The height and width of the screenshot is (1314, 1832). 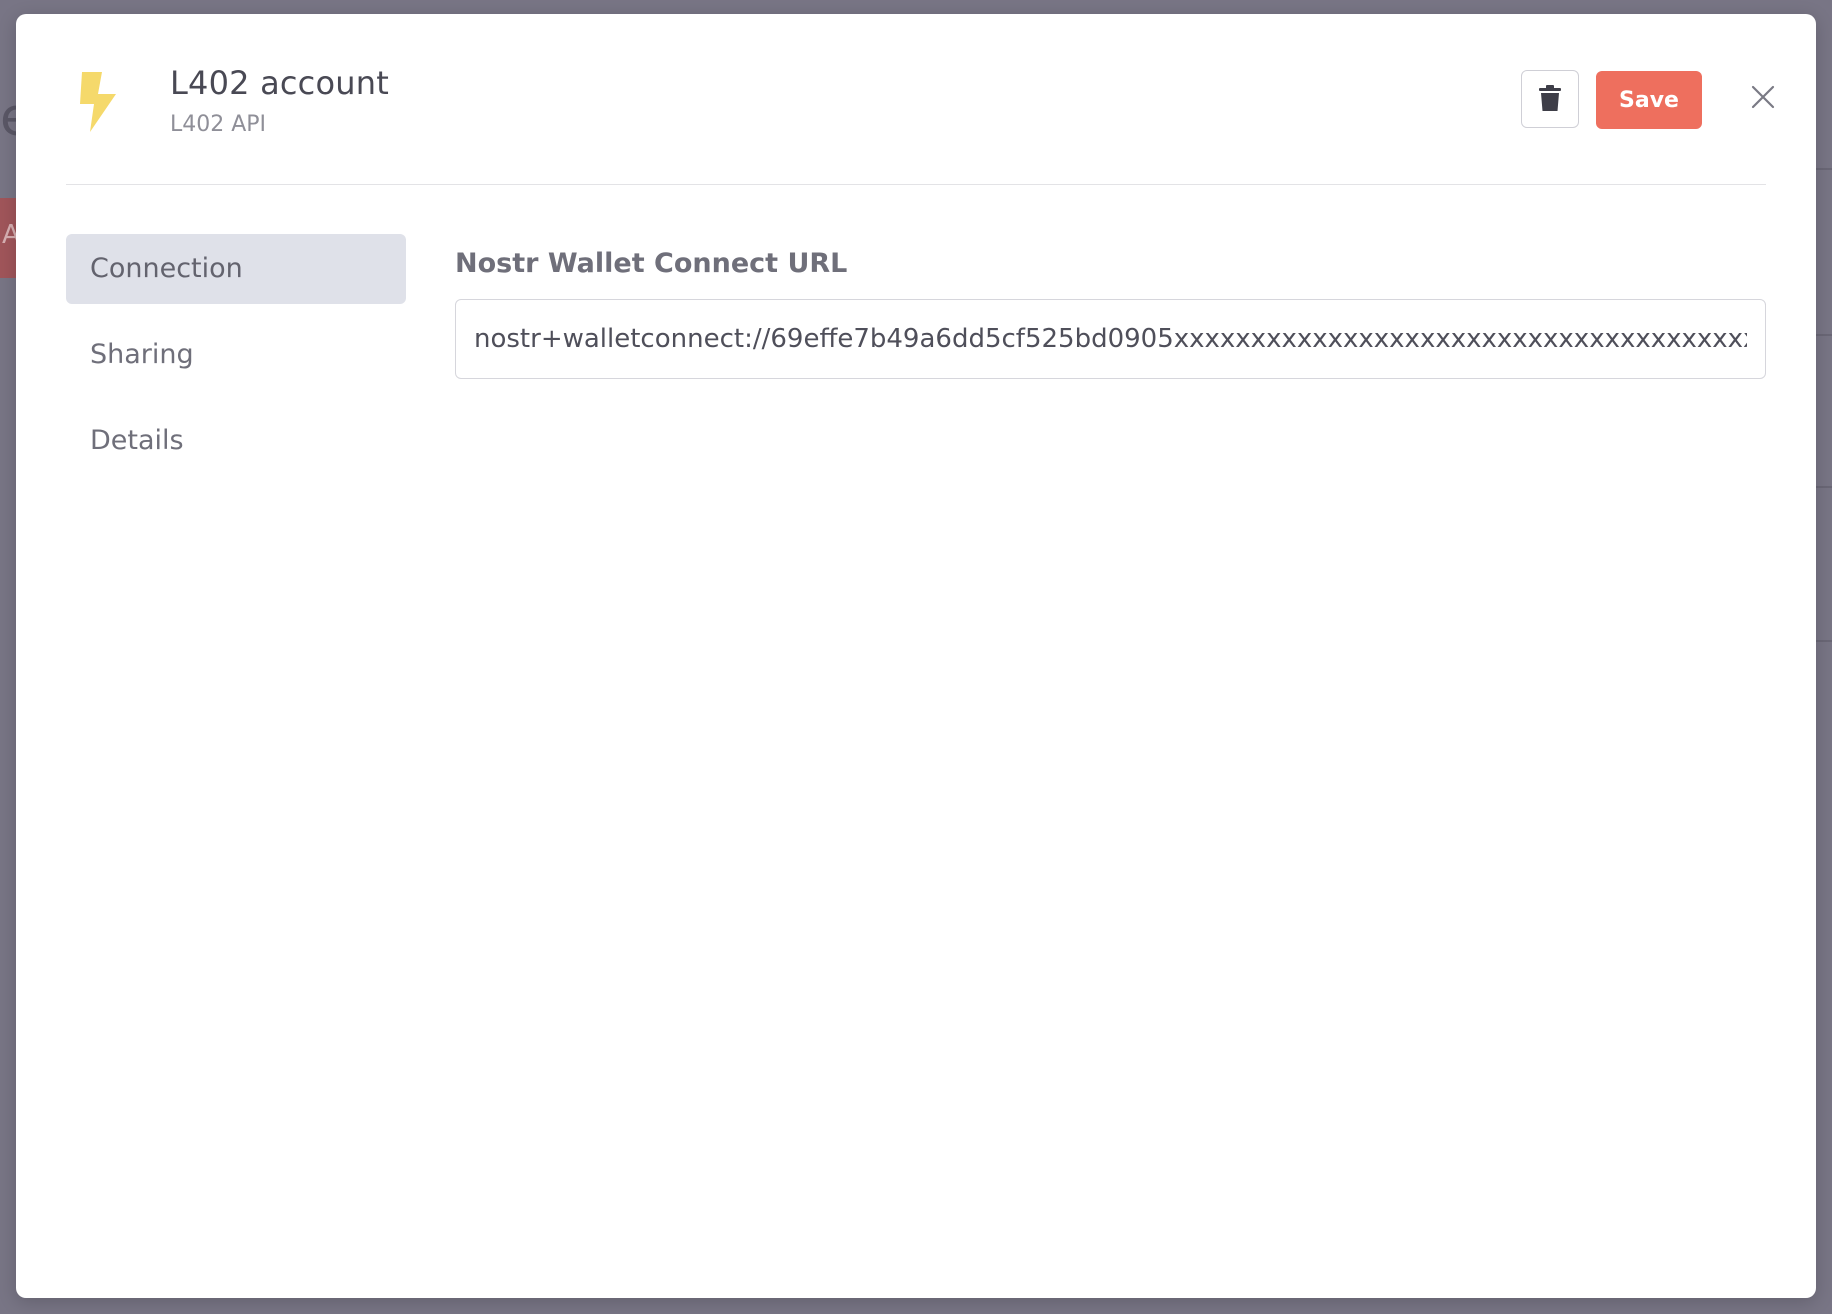 What do you see at coordinates (279, 83) in the screenshot?
I see `credential-title: L402 account` at bounding box center [279, 83].